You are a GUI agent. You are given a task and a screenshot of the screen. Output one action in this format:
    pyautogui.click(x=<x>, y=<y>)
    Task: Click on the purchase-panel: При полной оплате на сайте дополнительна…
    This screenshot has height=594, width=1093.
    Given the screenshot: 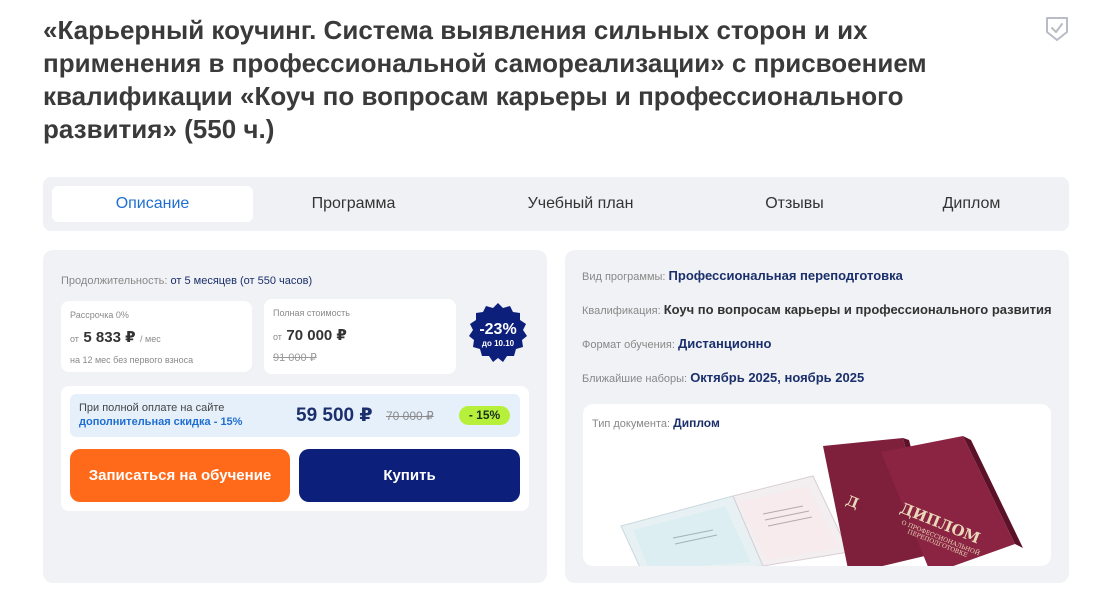 What is the action you would take?
    pyautogui.click(x=295, y=448)
    